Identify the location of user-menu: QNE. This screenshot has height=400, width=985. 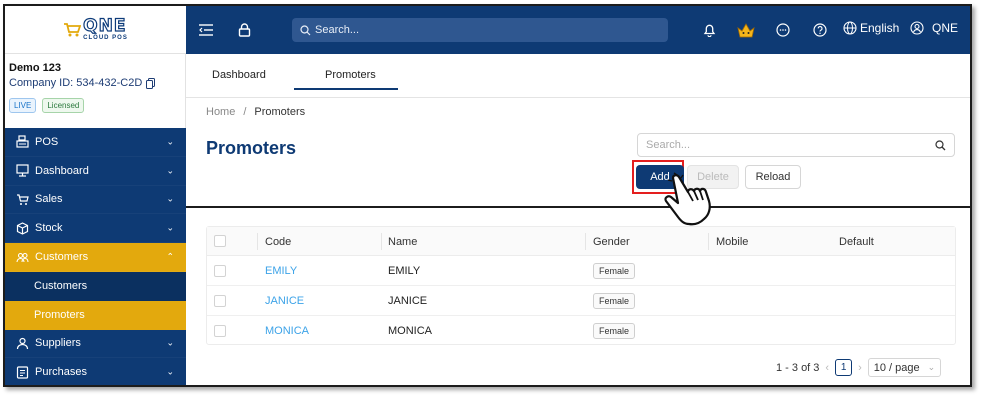
(934, 28).